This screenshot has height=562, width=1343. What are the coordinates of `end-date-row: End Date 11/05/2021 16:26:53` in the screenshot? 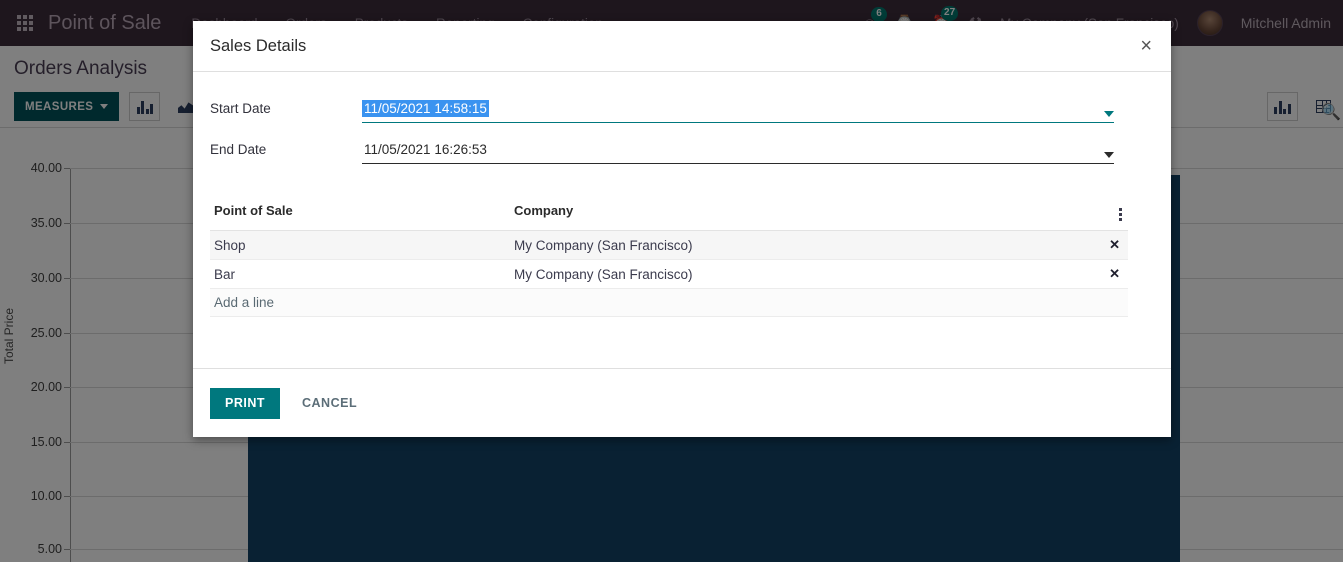 It's located at (682, 149).